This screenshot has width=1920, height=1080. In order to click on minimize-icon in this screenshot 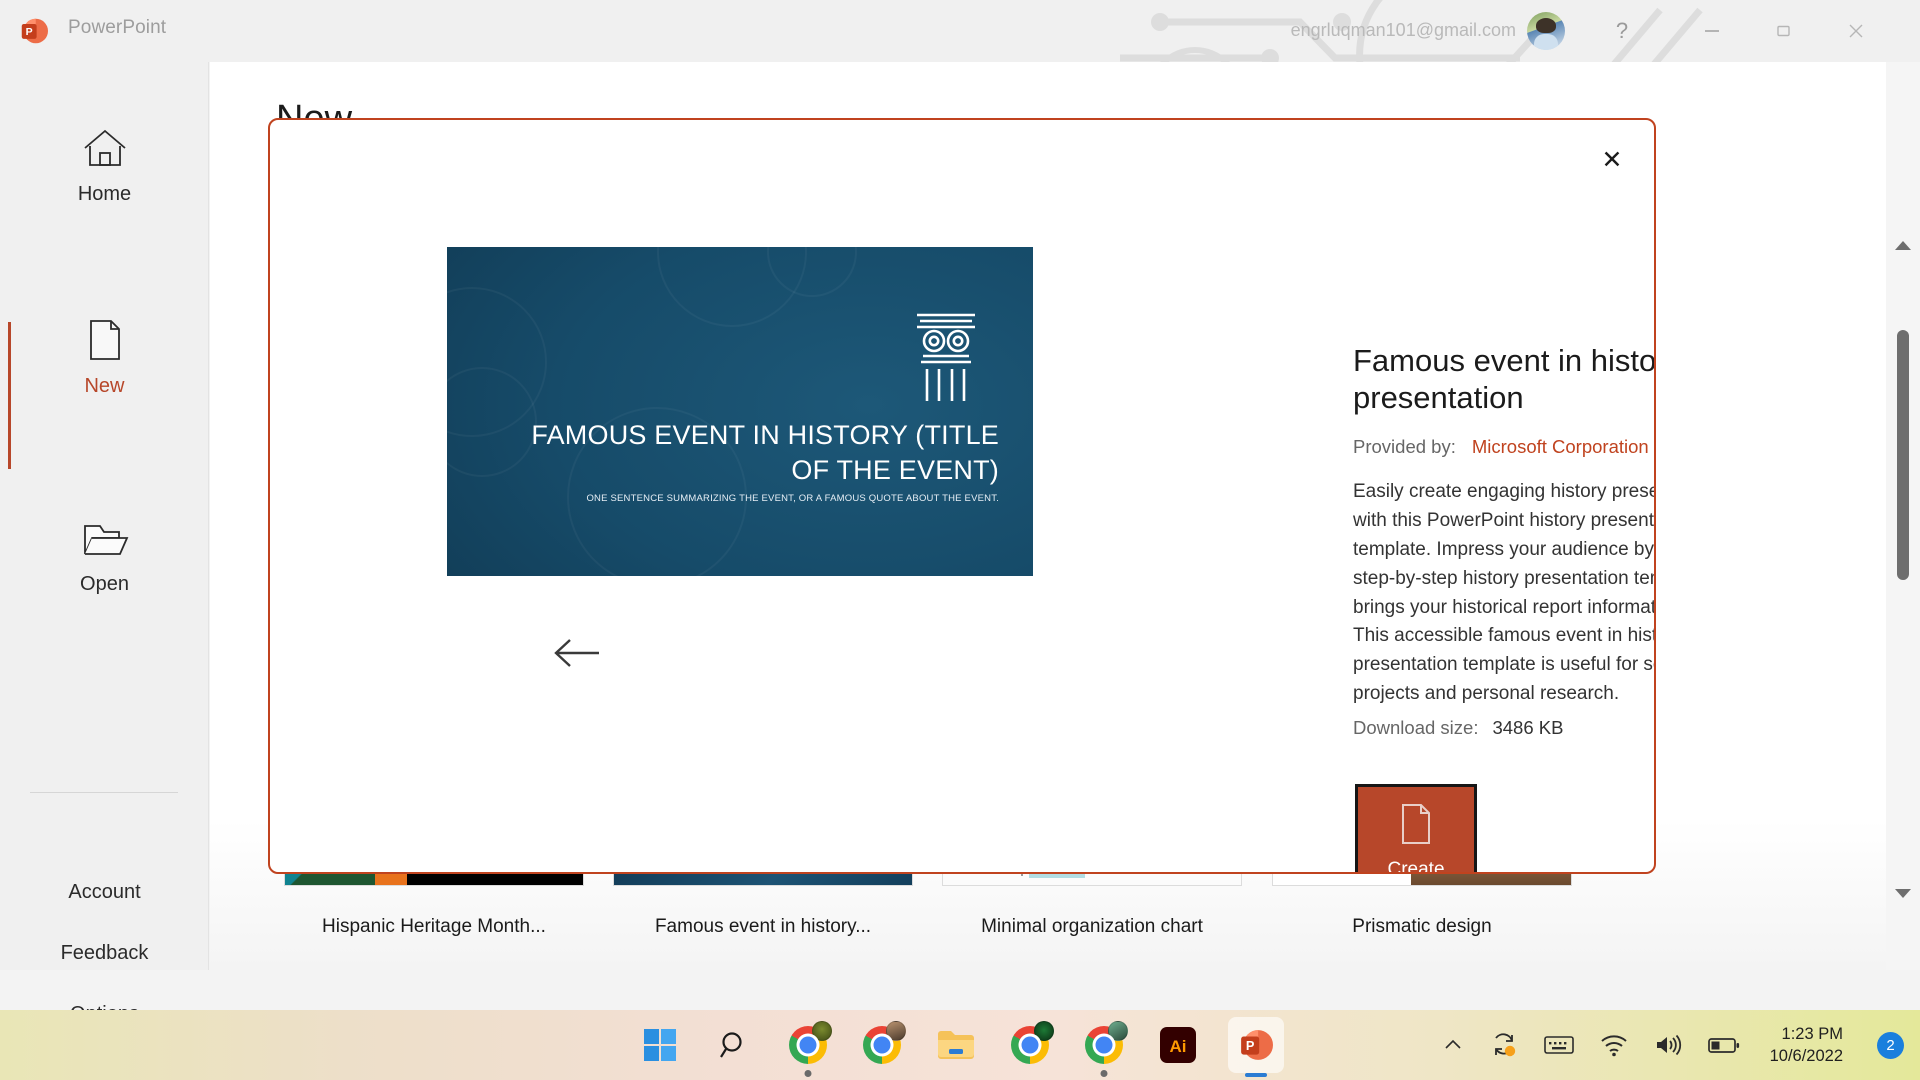, I will do `click(1712, 31)`.